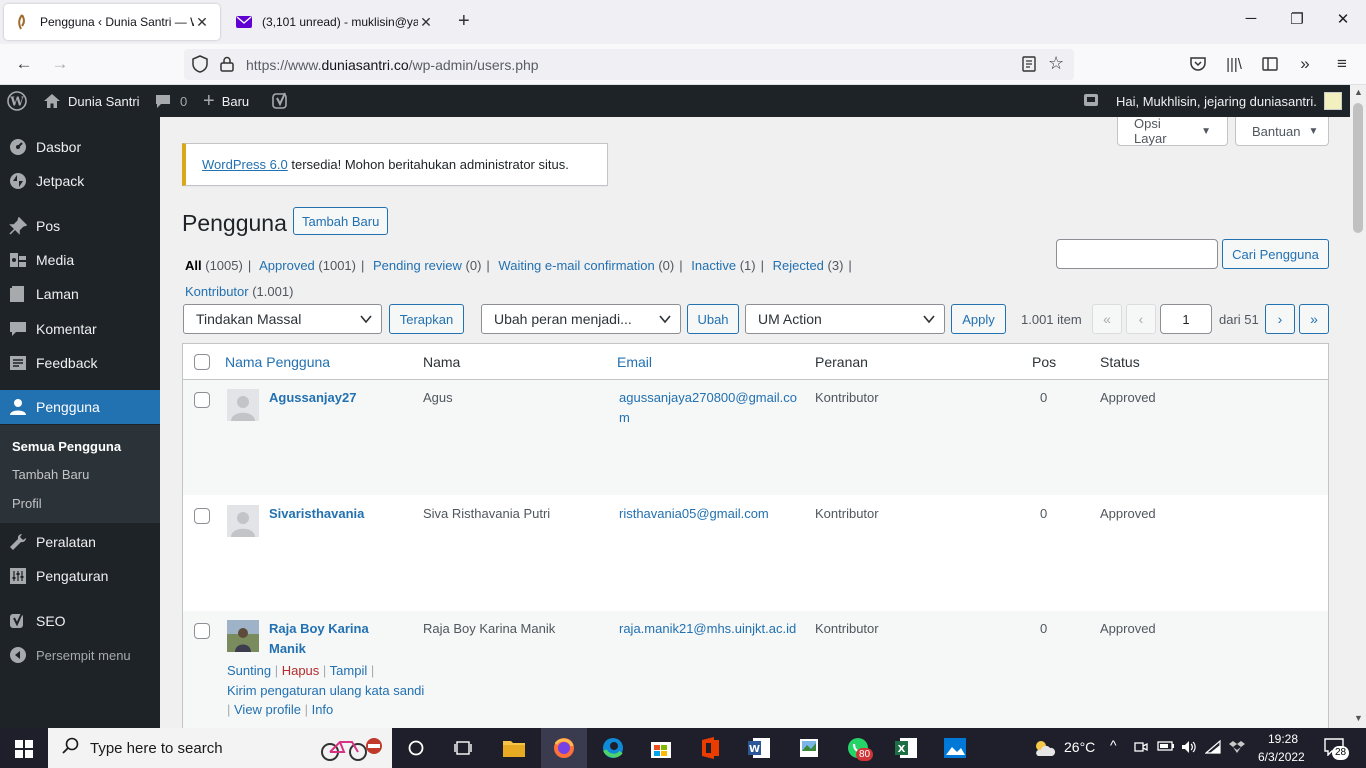 The image size is (1366, 768). I want to click on forward-icon: →, so click(60, 64).